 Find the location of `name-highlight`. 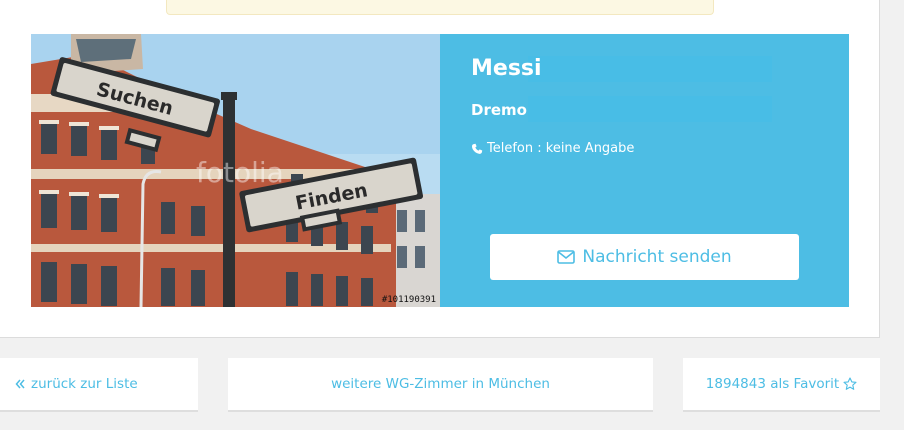

name-highlight is located at coordinates (650, 69).